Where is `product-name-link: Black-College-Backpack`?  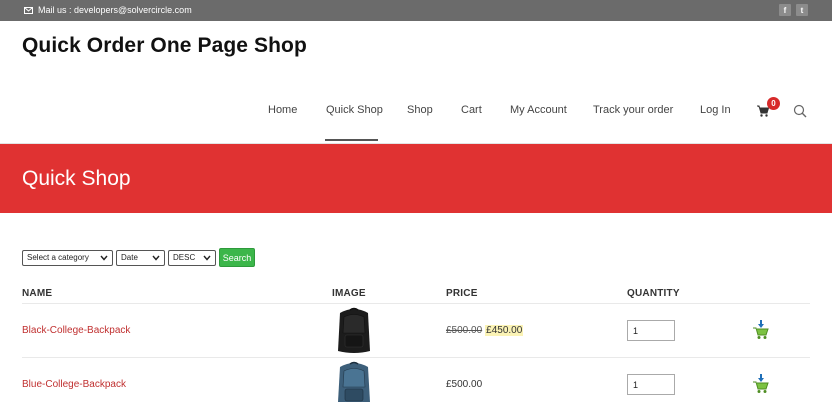
product-name-link: Black-College-Backpack is located at coordinates (76, 330).